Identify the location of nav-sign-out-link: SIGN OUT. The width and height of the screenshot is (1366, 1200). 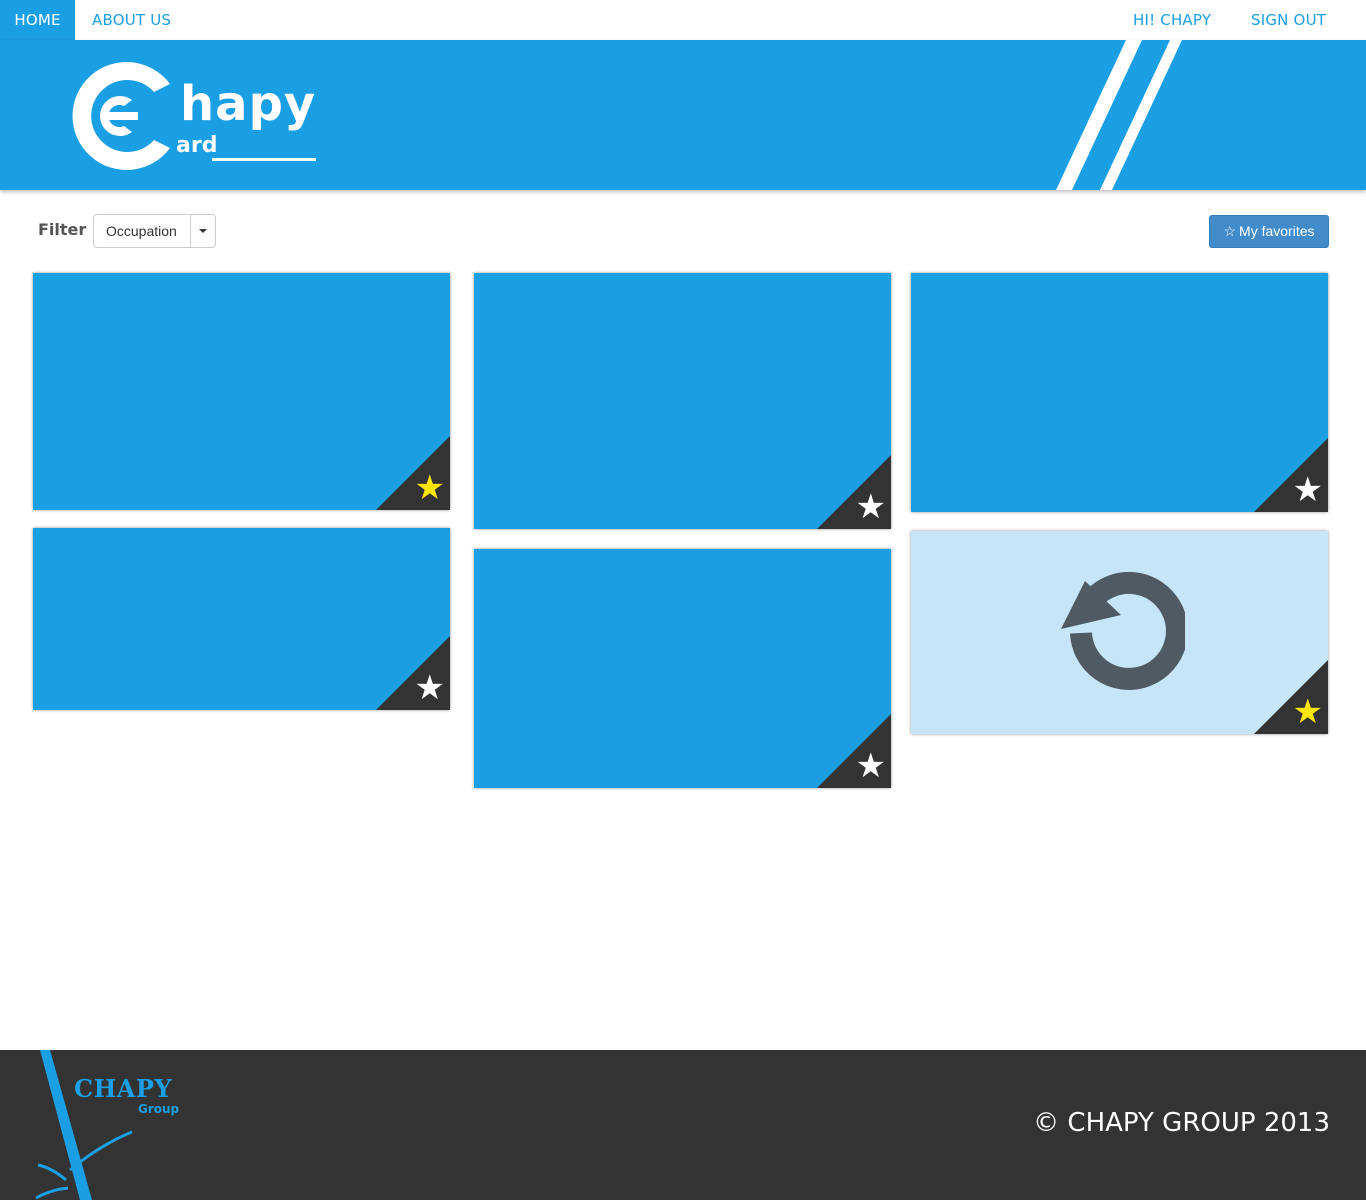
(1288, 20).